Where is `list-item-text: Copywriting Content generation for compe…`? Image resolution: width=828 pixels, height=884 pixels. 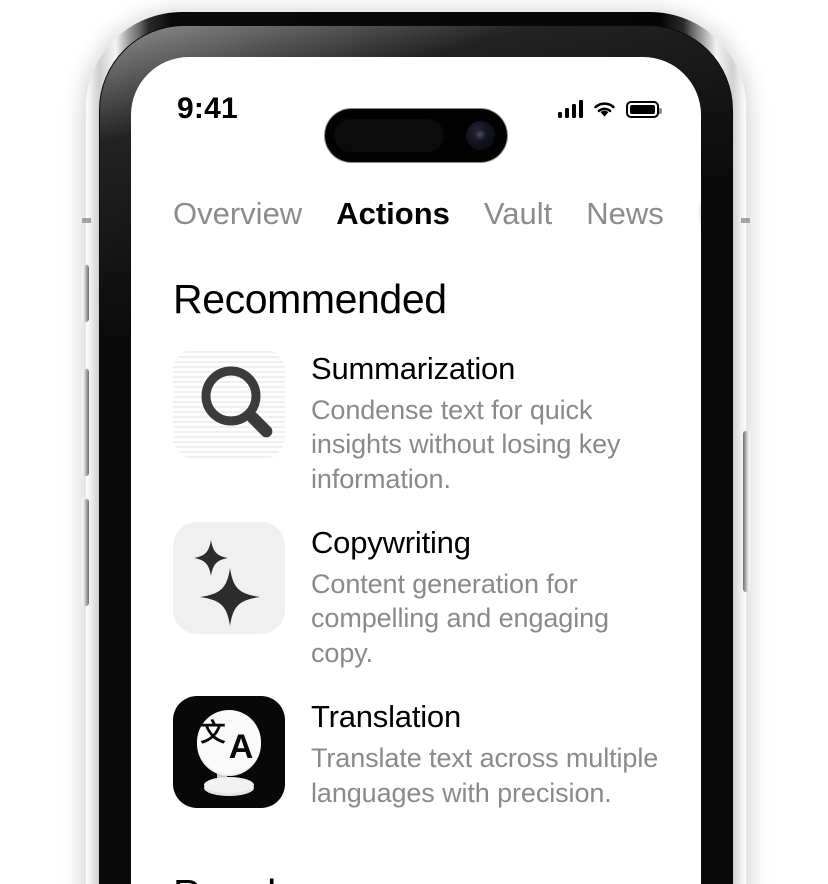 list-item-text: Copywriting Content generation for compe… is located at coordinates (485, 596).